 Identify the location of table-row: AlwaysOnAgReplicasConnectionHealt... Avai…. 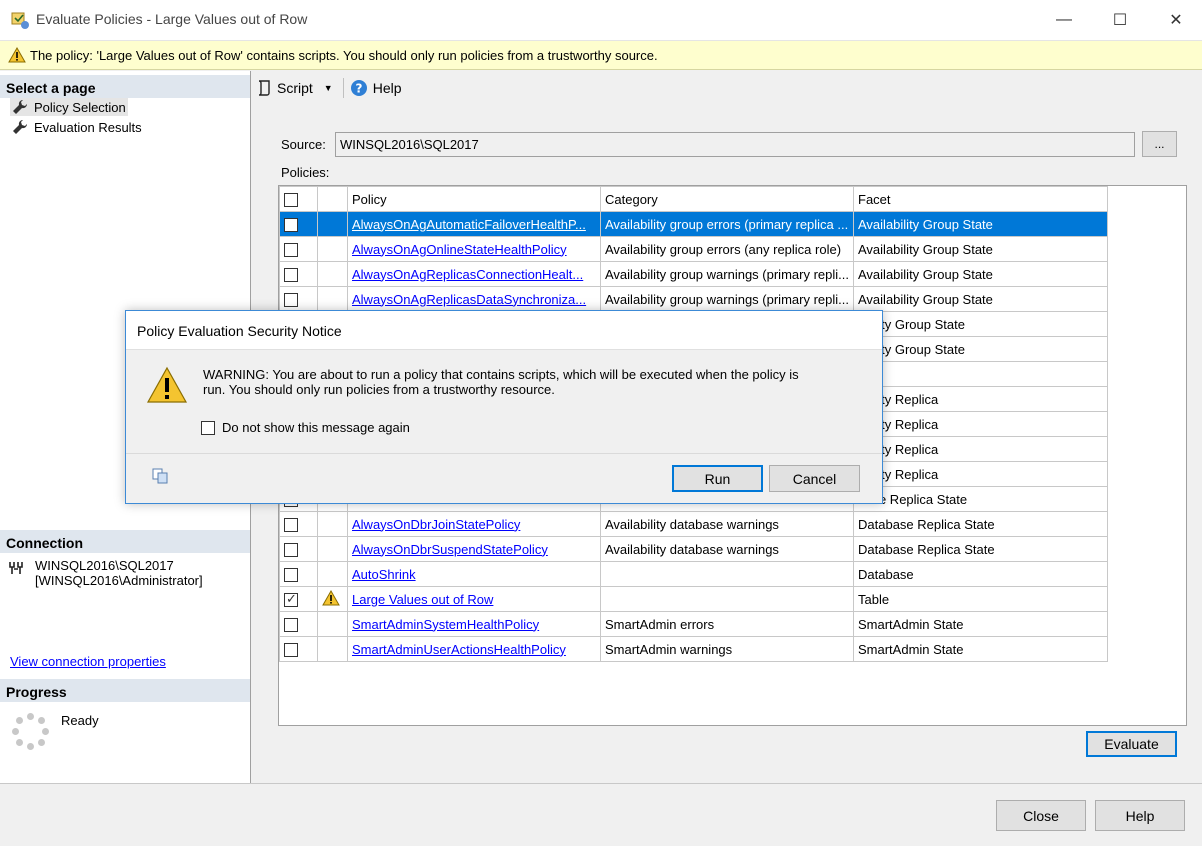
(693, 274).